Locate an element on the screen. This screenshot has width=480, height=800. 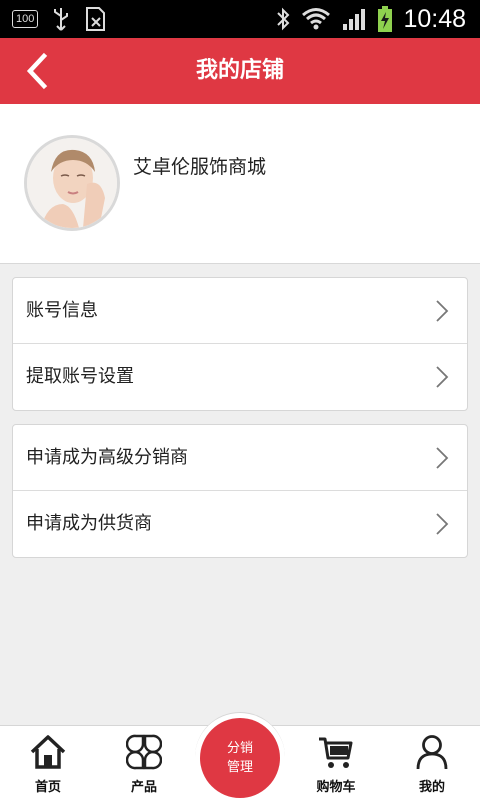
tab-label: 产品 is located at coordinates (143, 787).